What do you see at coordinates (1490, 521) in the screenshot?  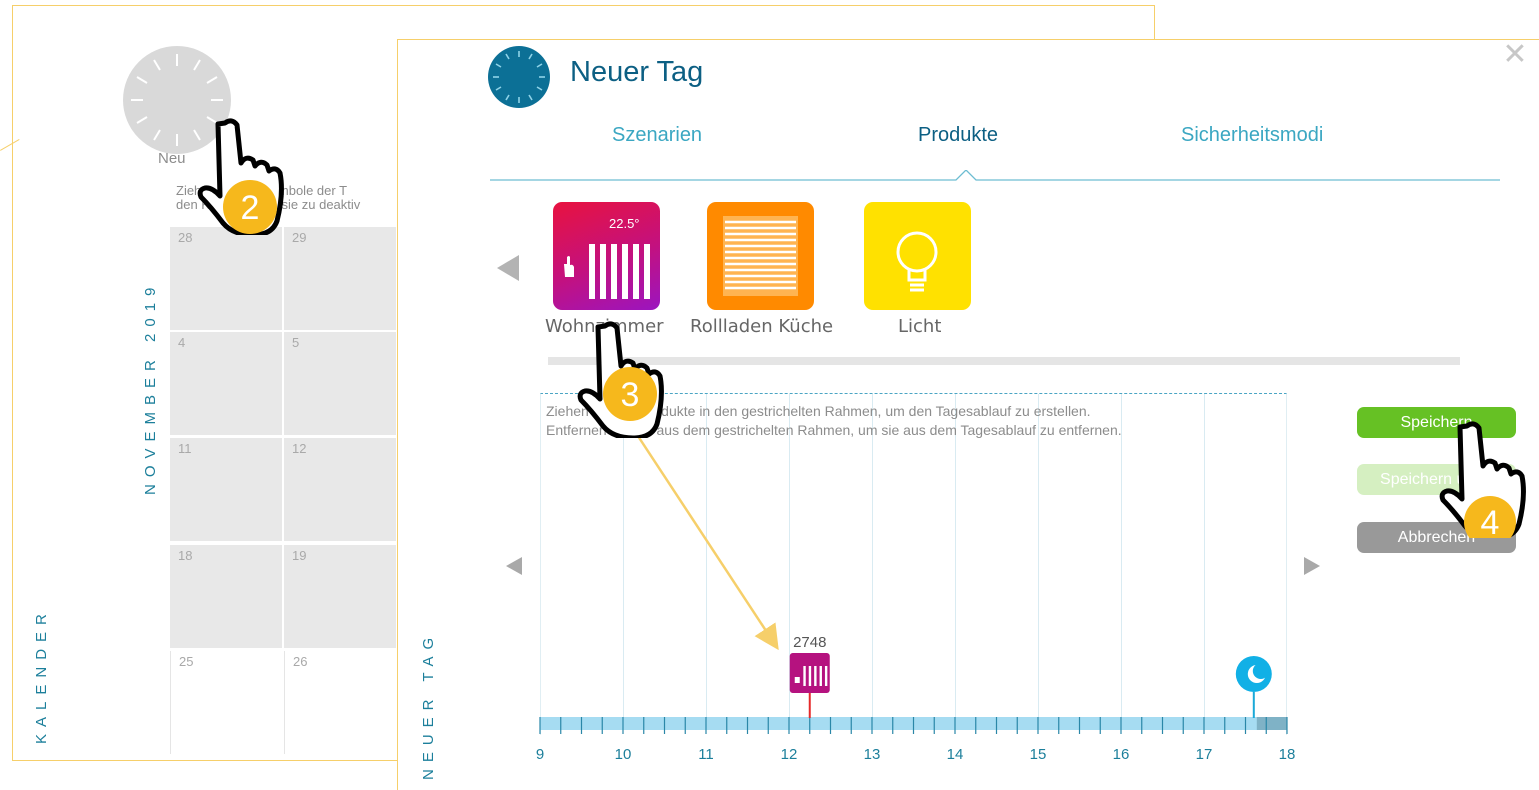 I see `step-number: 4` at bounding box center [1490, 521].